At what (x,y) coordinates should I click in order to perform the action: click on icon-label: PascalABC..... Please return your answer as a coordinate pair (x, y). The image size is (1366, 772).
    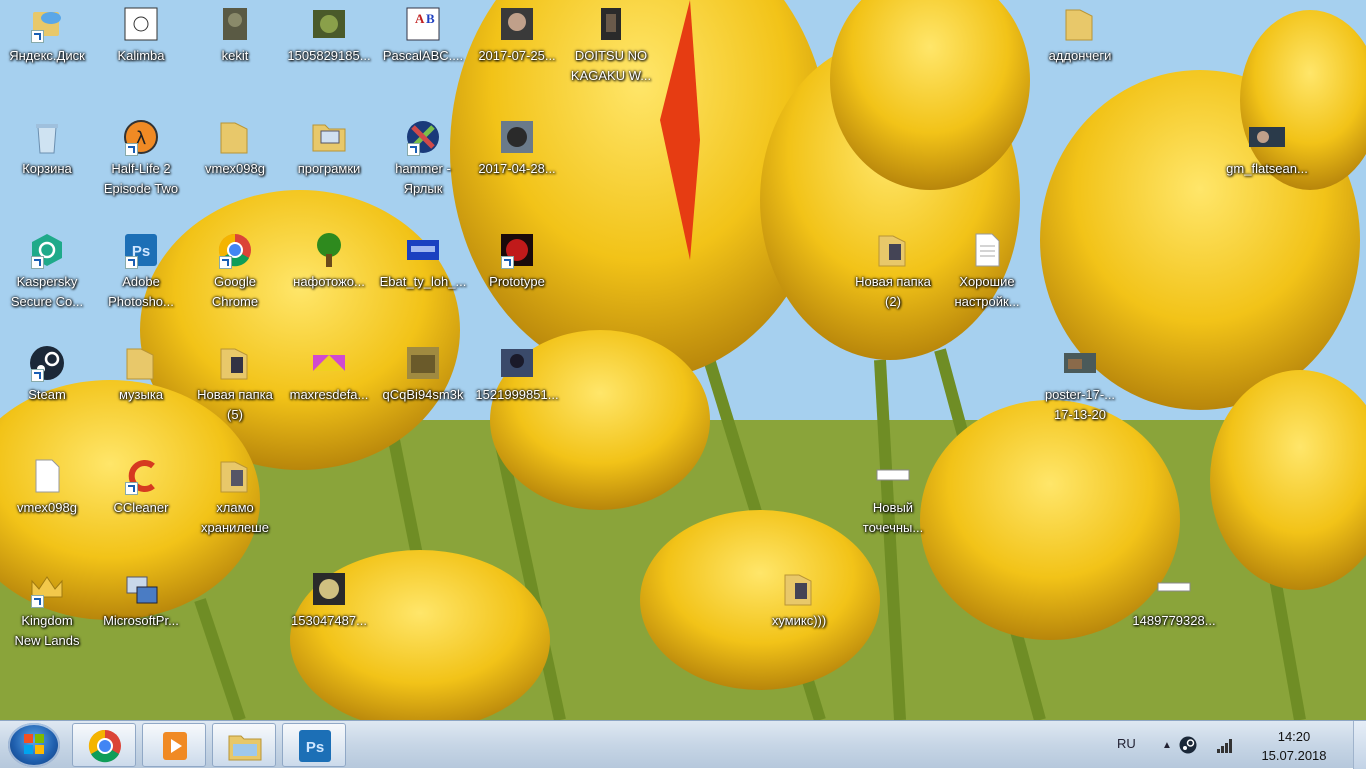
    Looking at the image, I should click on (423, 55).